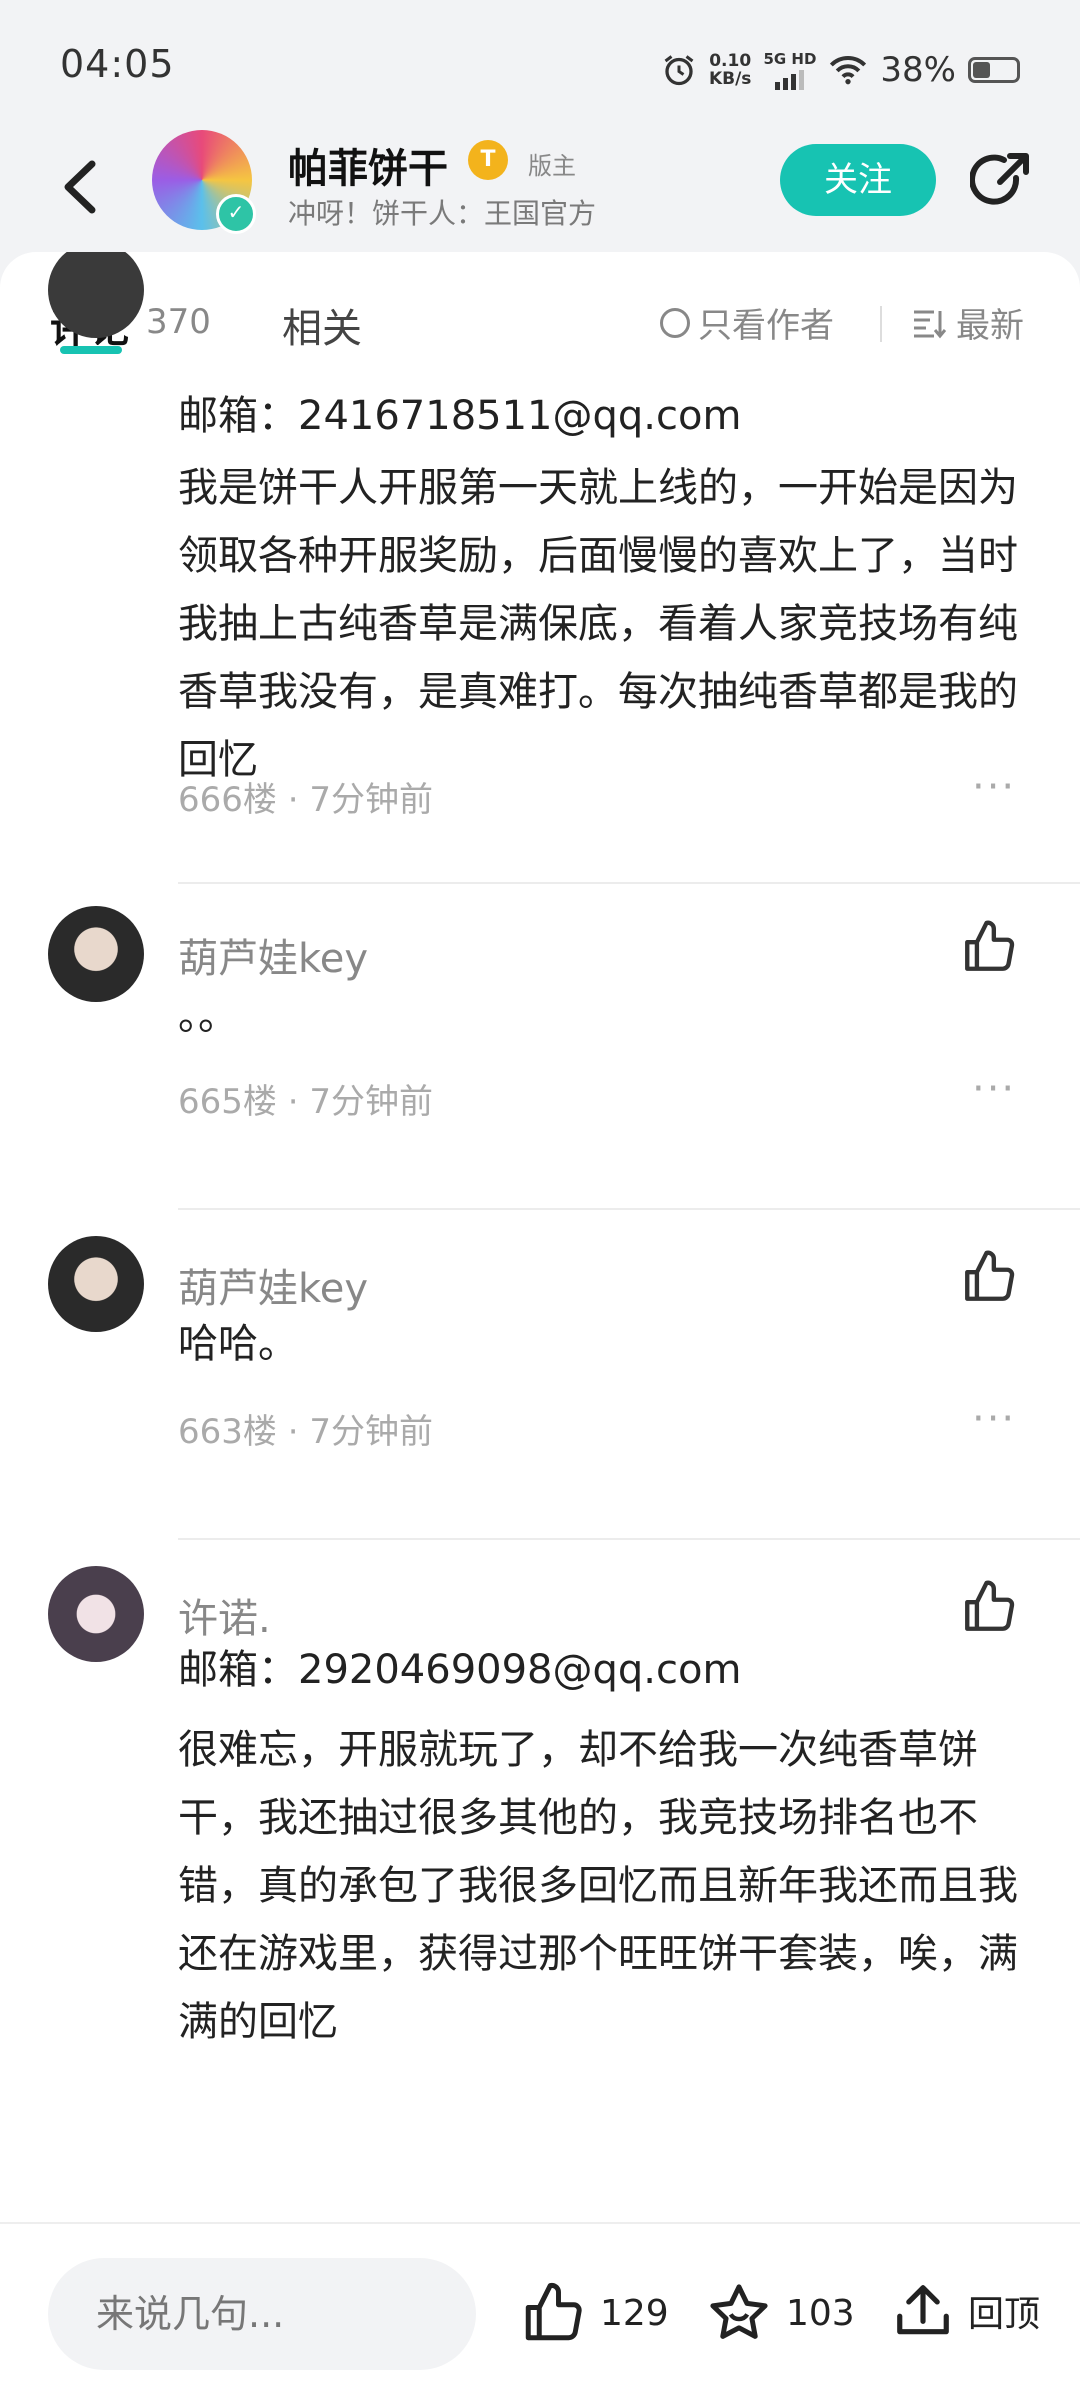 The width and height of the screenshot is (1080, 2402). I want to click on favorite-count: 103, so click(820, 2313).